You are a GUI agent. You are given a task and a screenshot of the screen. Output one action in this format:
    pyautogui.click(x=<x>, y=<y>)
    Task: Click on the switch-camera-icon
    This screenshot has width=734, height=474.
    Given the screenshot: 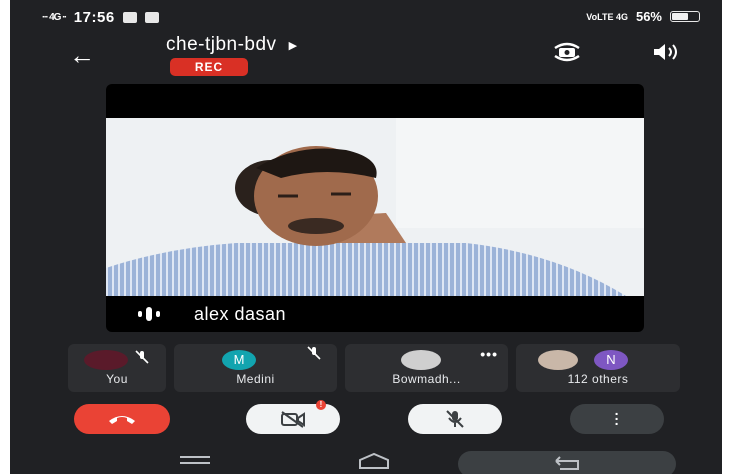 What is the action you would take?
    pyautogui.click(x=567, y=52)
    